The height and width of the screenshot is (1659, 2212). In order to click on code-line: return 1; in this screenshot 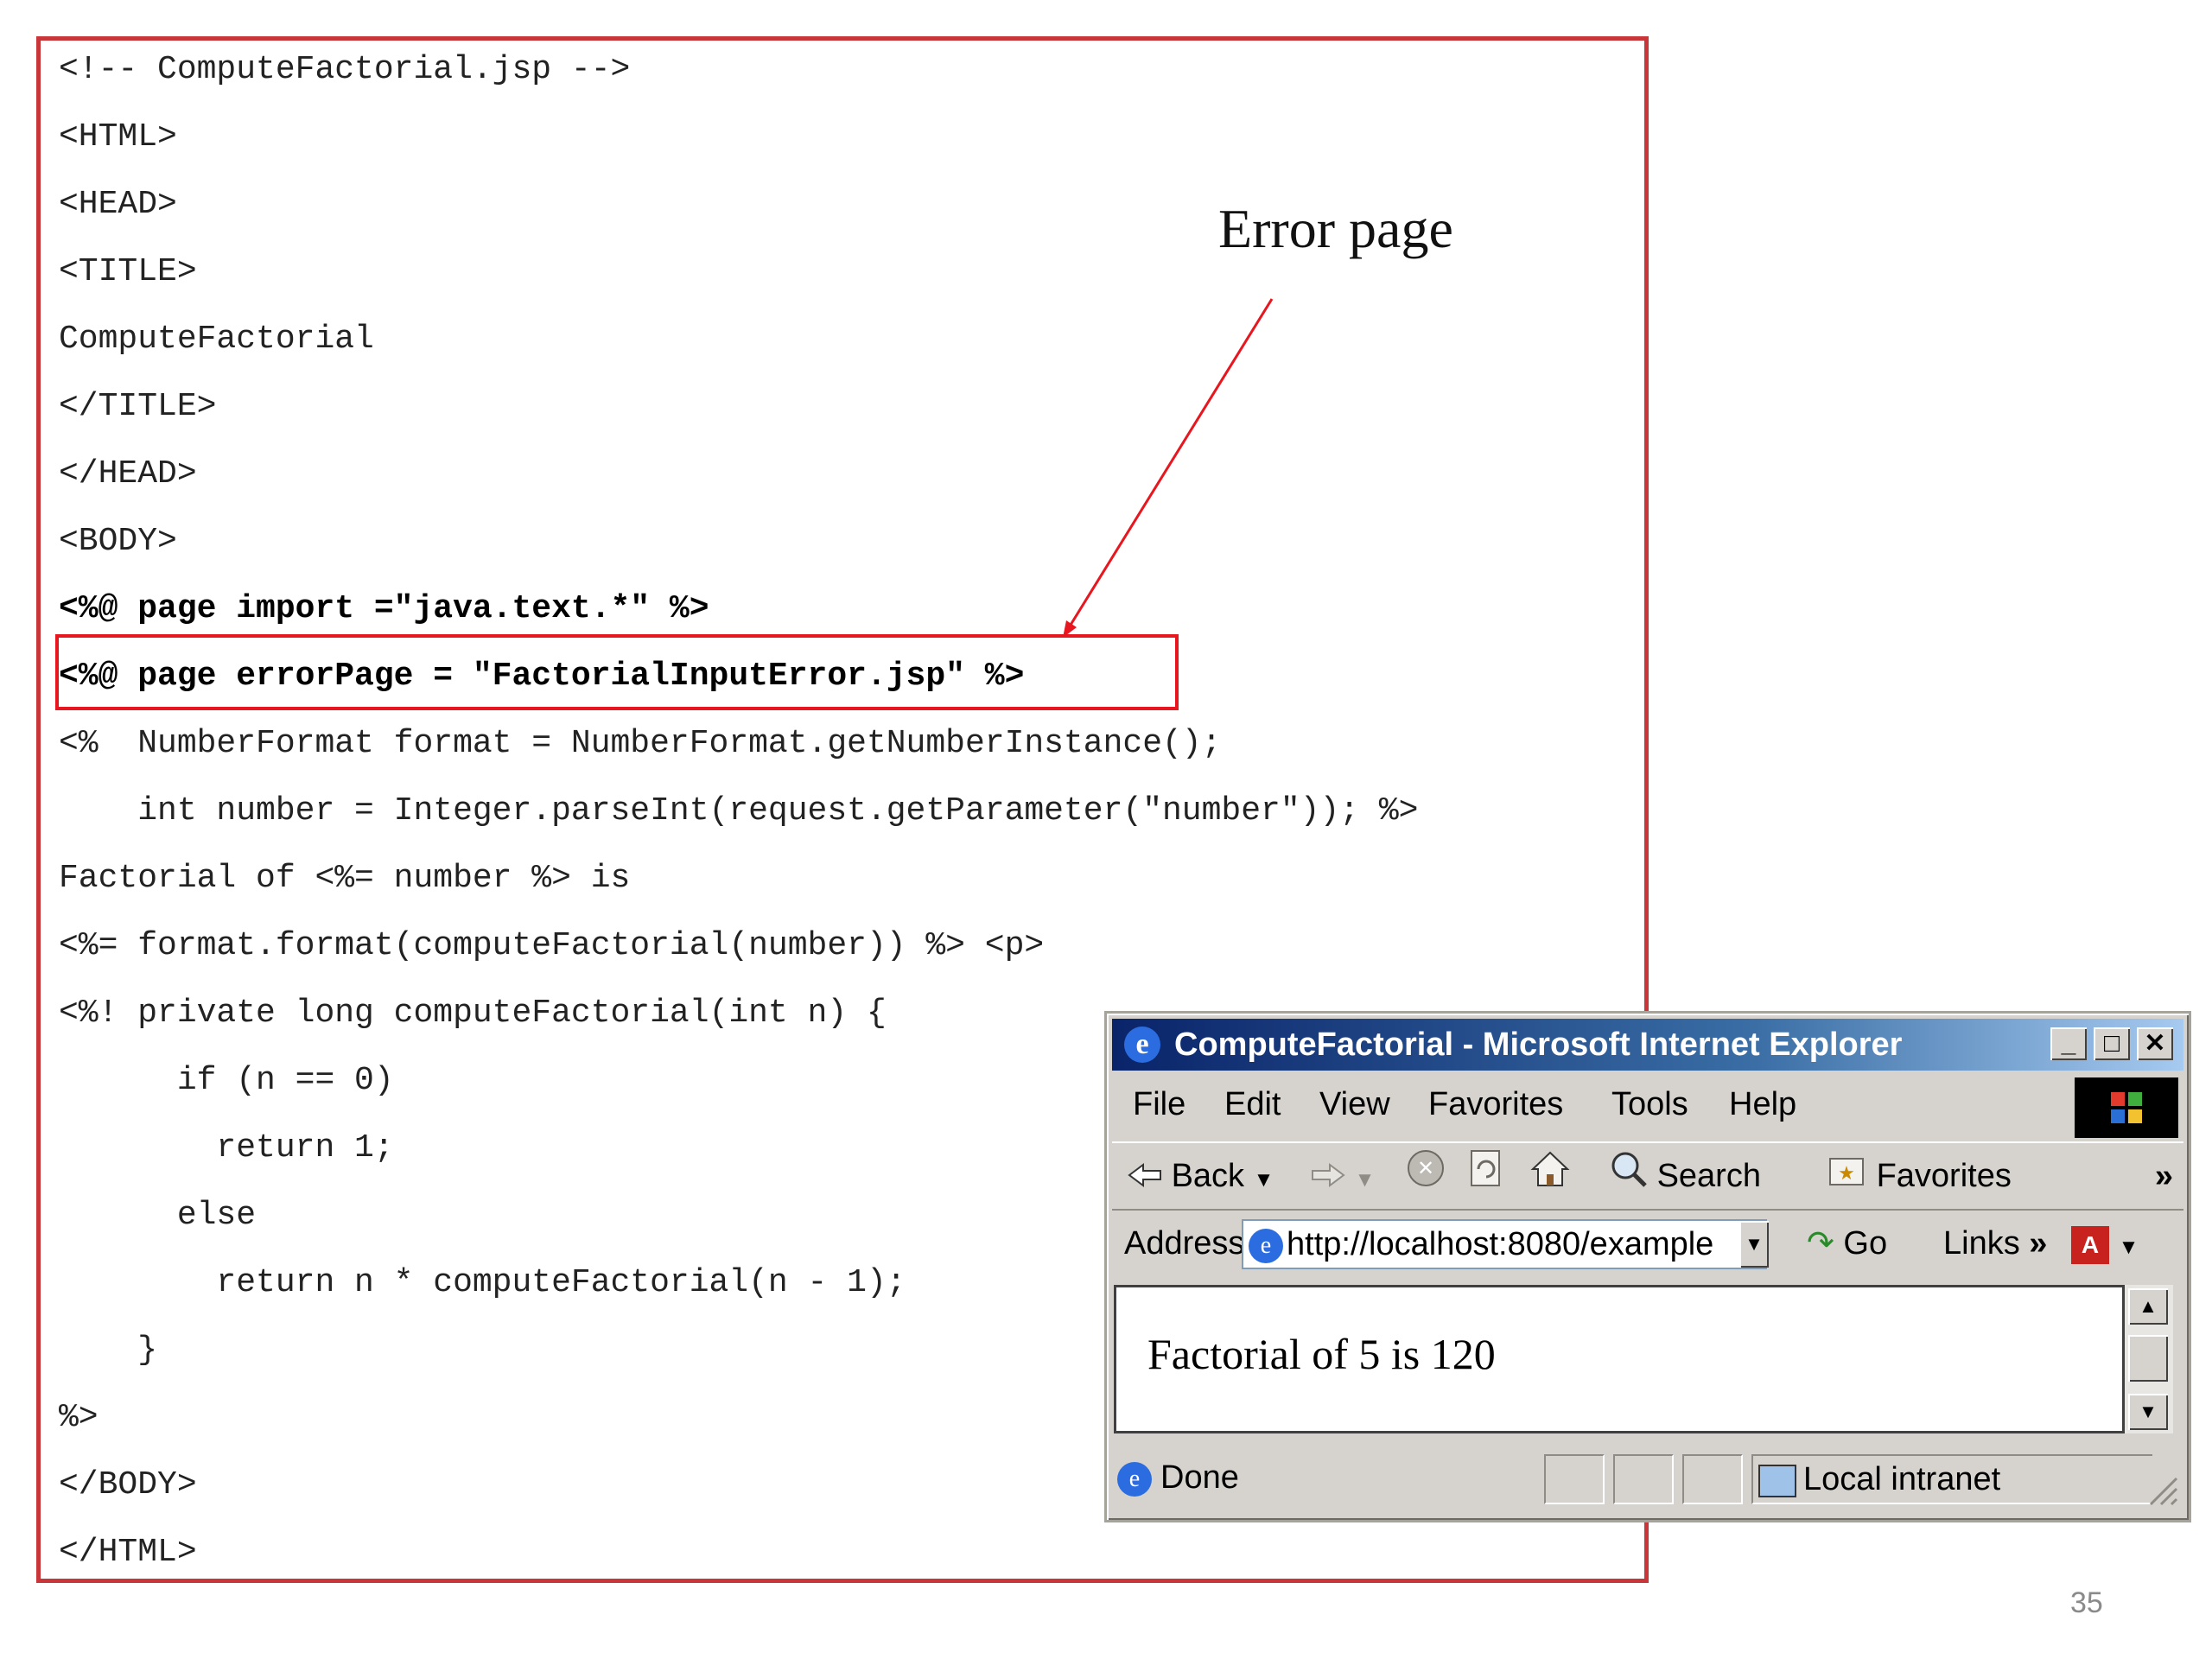, I will do `click(226, 1147)`.